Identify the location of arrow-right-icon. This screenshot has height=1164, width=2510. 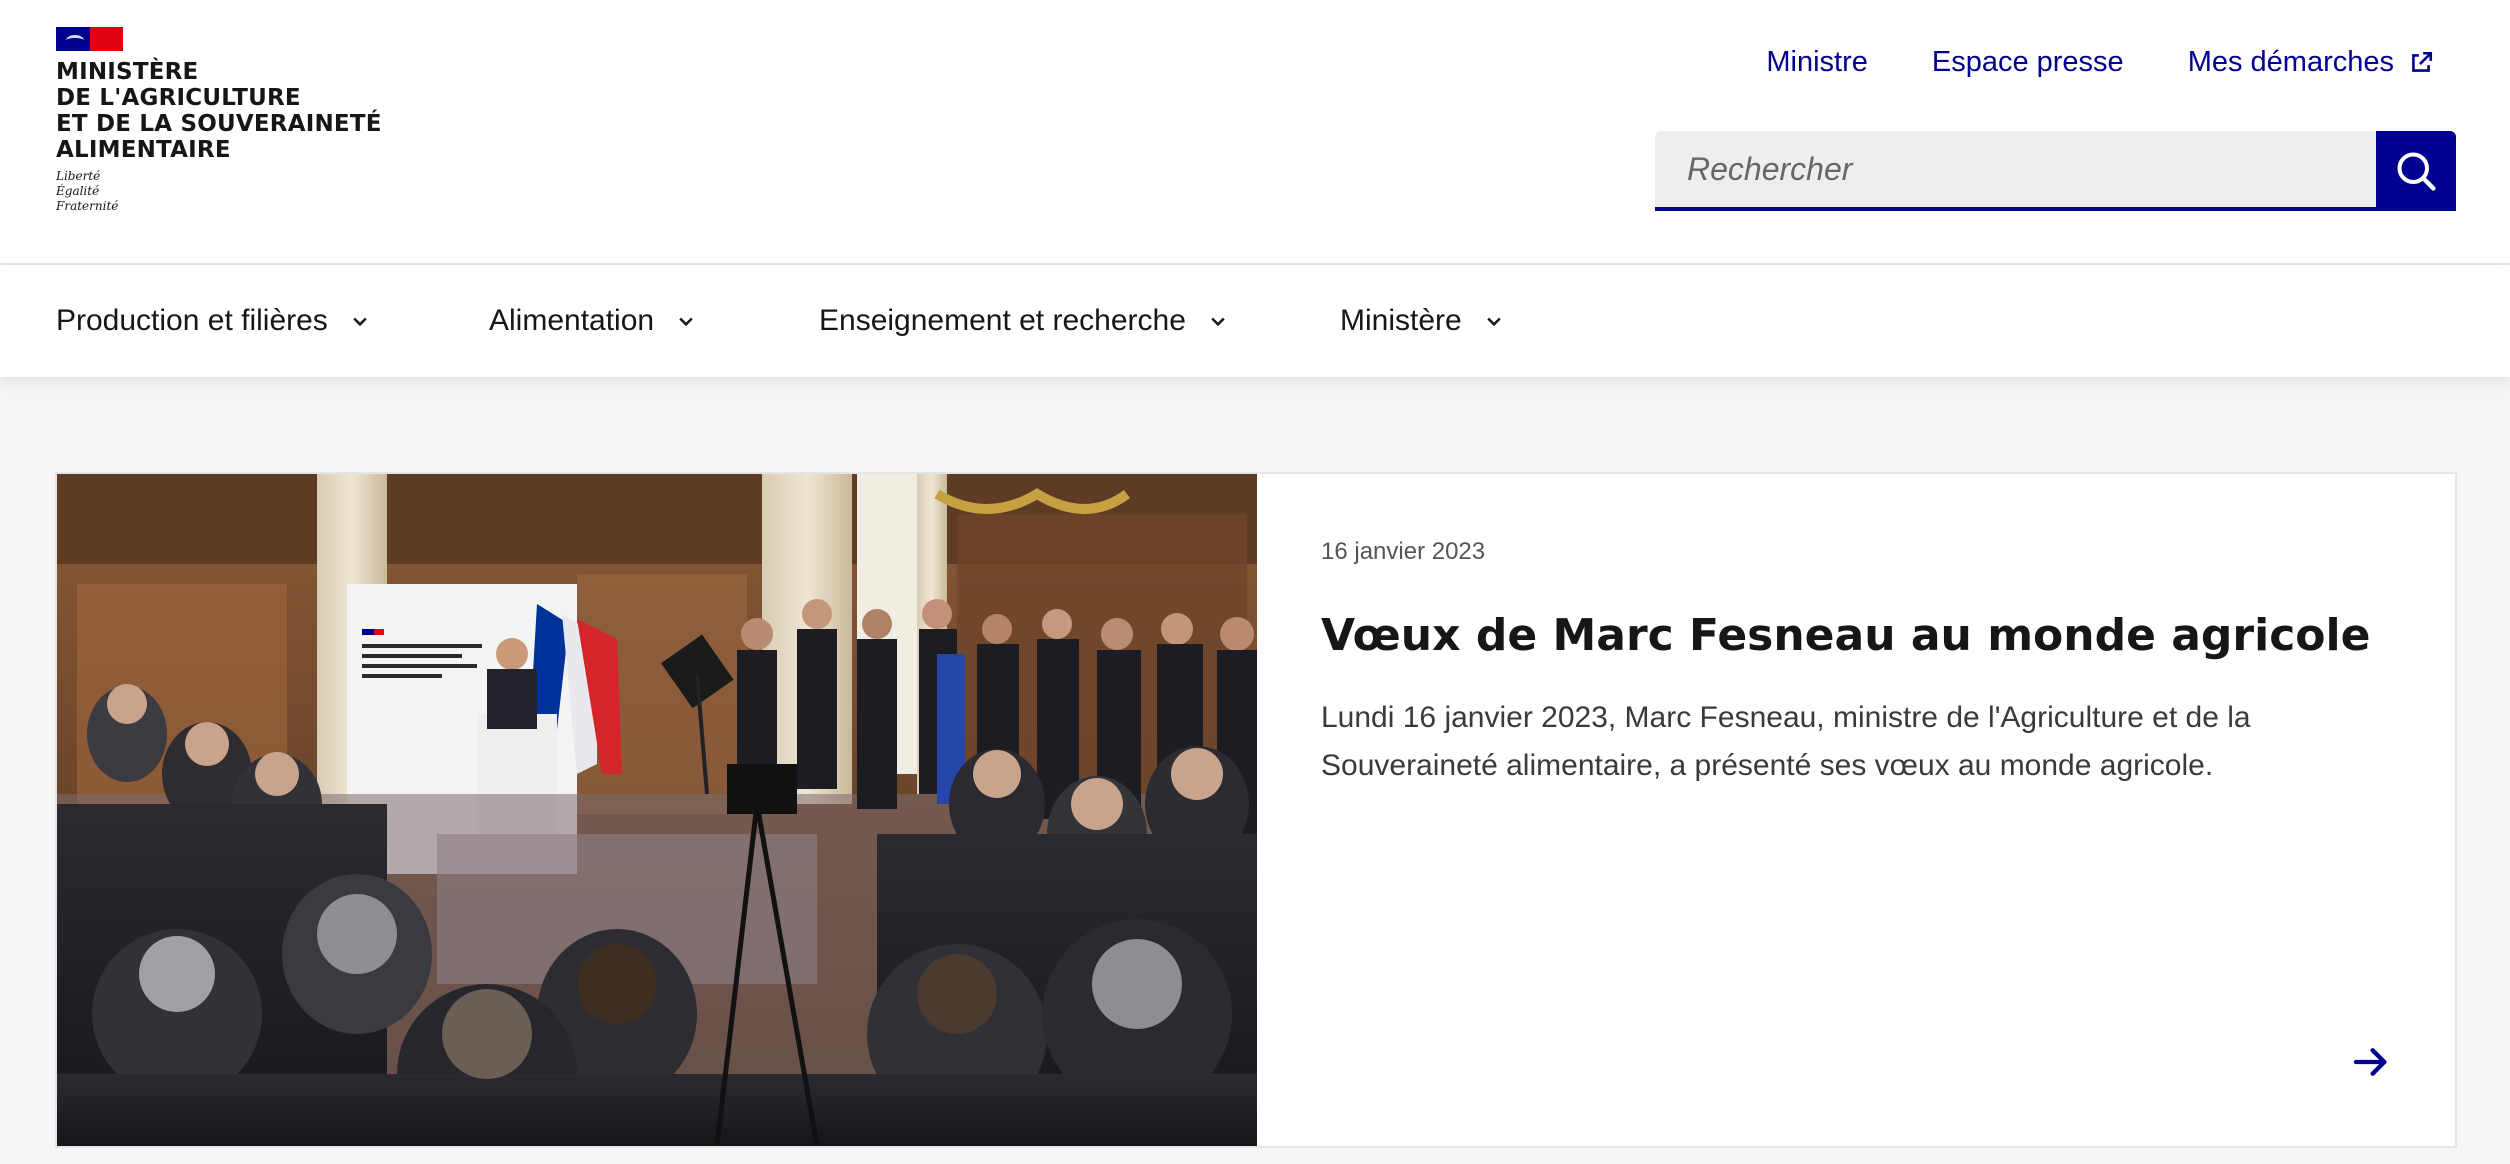
(2370, 1062).